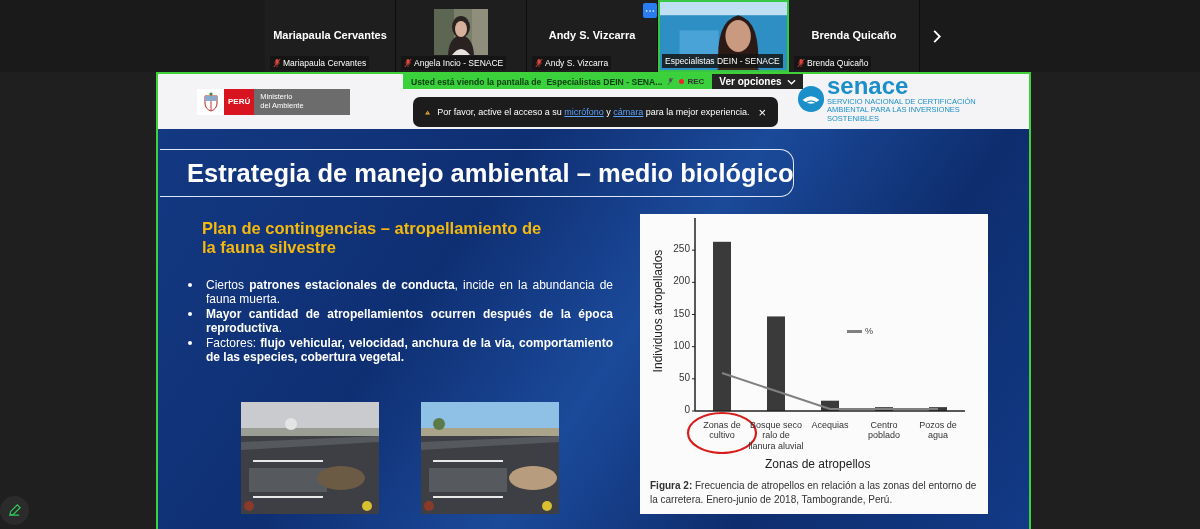 This screenshot has width=1200, height=529. What do you see at coordinates (830, 425) in the screenshot?
I see `category-label: Acequias` at bounding box center [830, 425].